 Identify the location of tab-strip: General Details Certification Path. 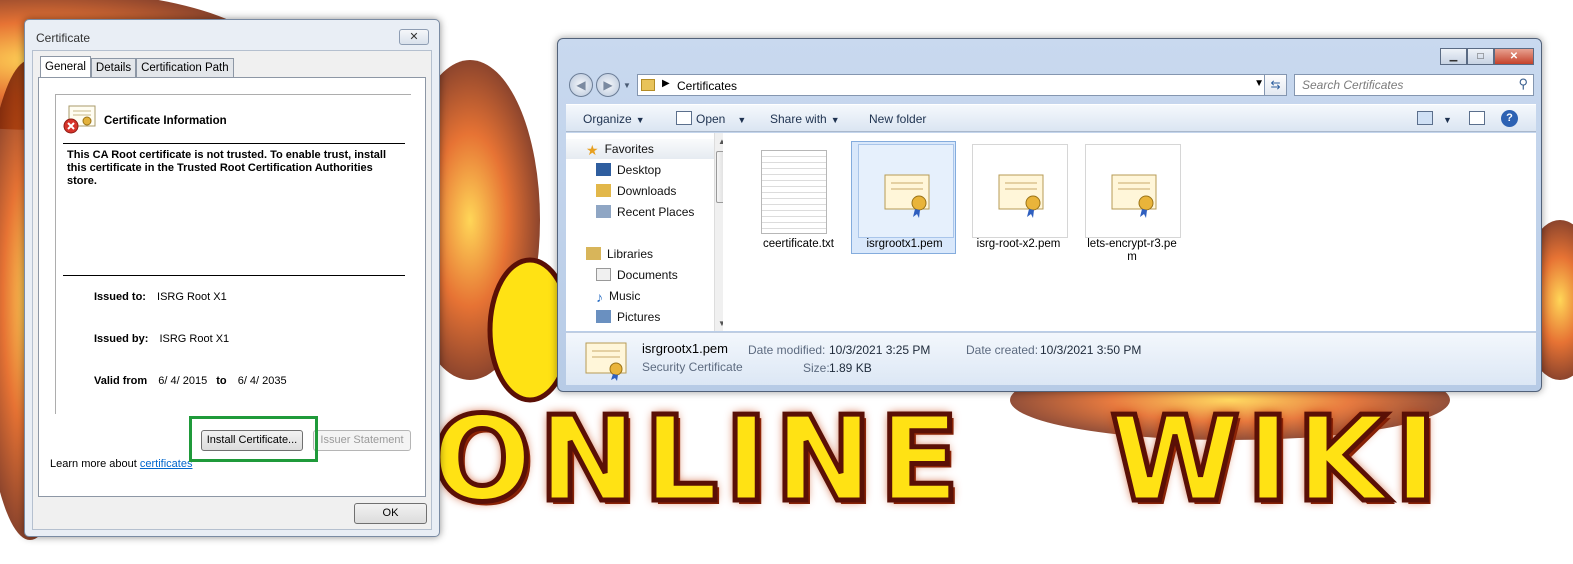
(137, 67).